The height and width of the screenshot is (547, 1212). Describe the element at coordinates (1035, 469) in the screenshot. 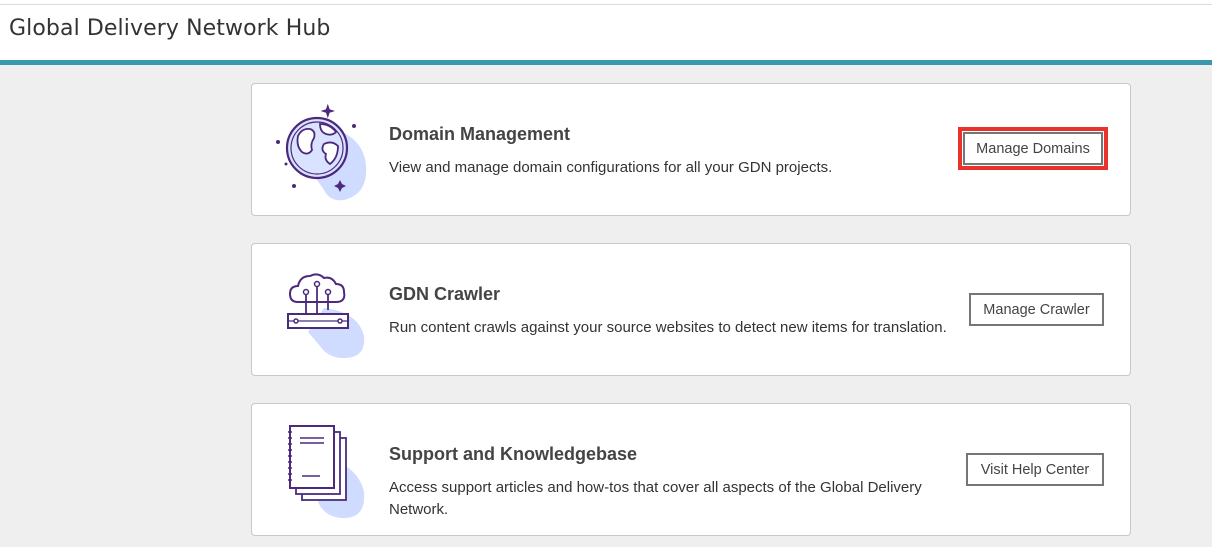

I see `visit-help-center-button: Visit Help Center` at that location.